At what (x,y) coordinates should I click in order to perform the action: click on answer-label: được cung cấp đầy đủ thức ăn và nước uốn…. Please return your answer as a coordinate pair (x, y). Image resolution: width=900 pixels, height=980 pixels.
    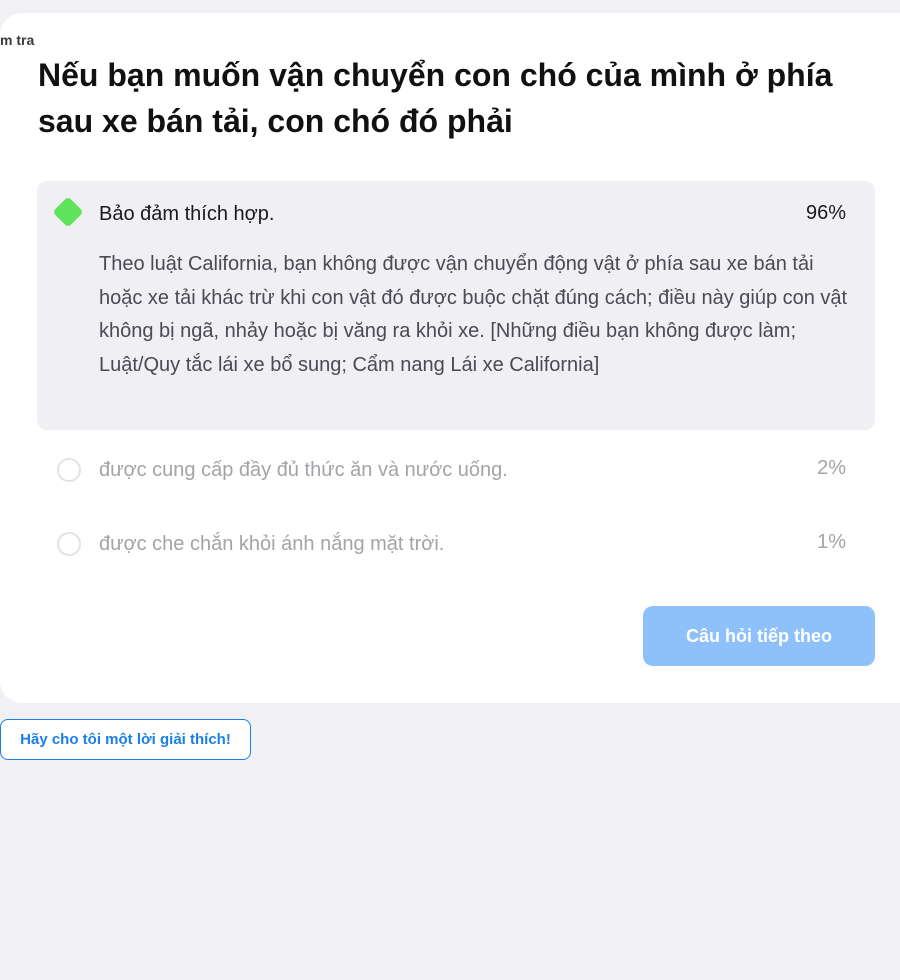
    Looking at the image, I should click on (303, 470).